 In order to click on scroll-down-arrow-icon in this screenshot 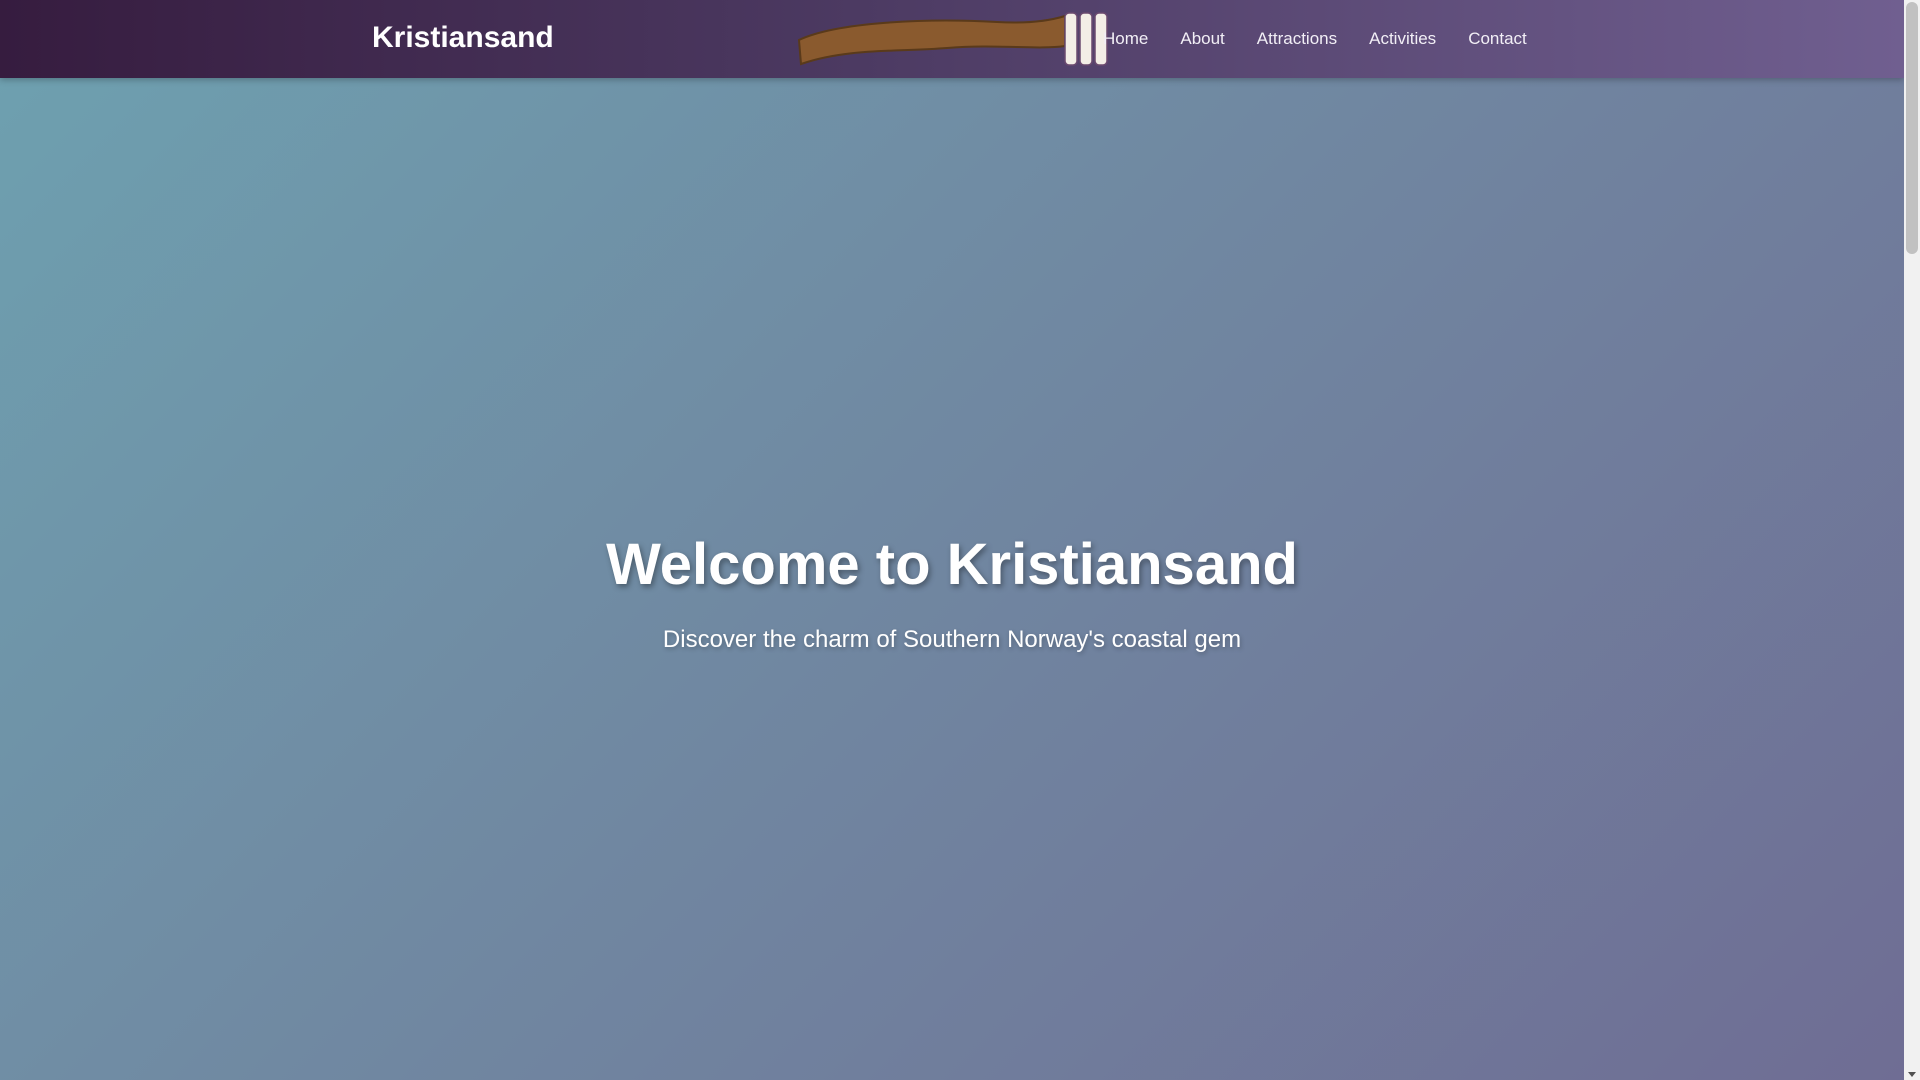, I will do `click(1912, 1074)`.